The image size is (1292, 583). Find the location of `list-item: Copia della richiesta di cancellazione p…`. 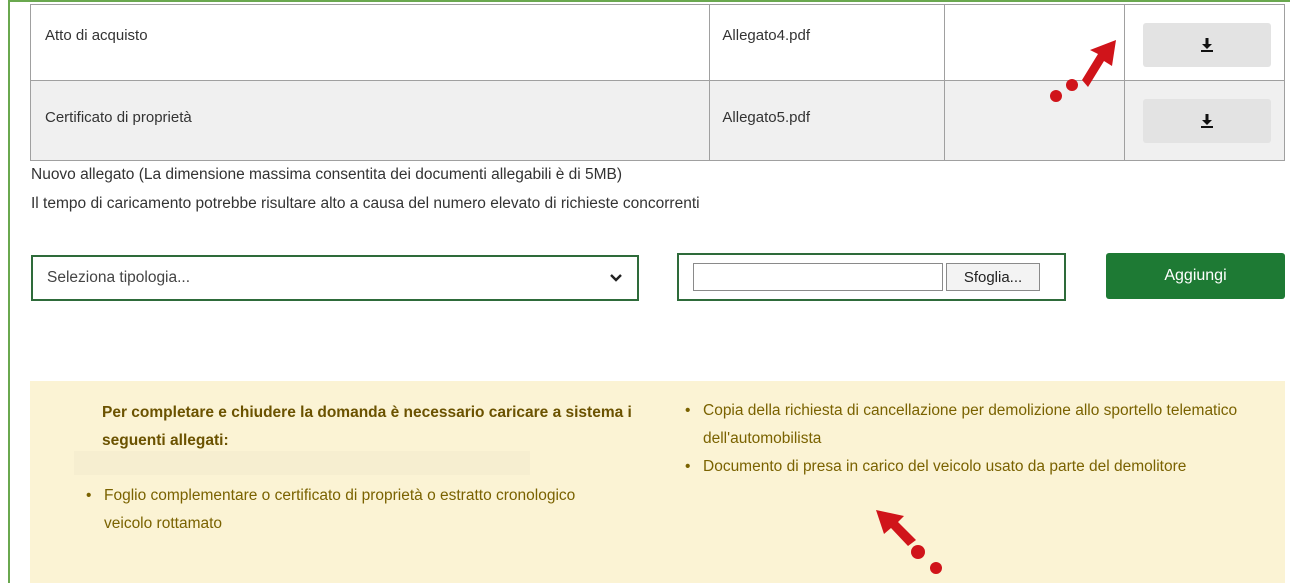

list-item: Copia della richiesta di cancellazione p… is located at coordinates (974, 425).